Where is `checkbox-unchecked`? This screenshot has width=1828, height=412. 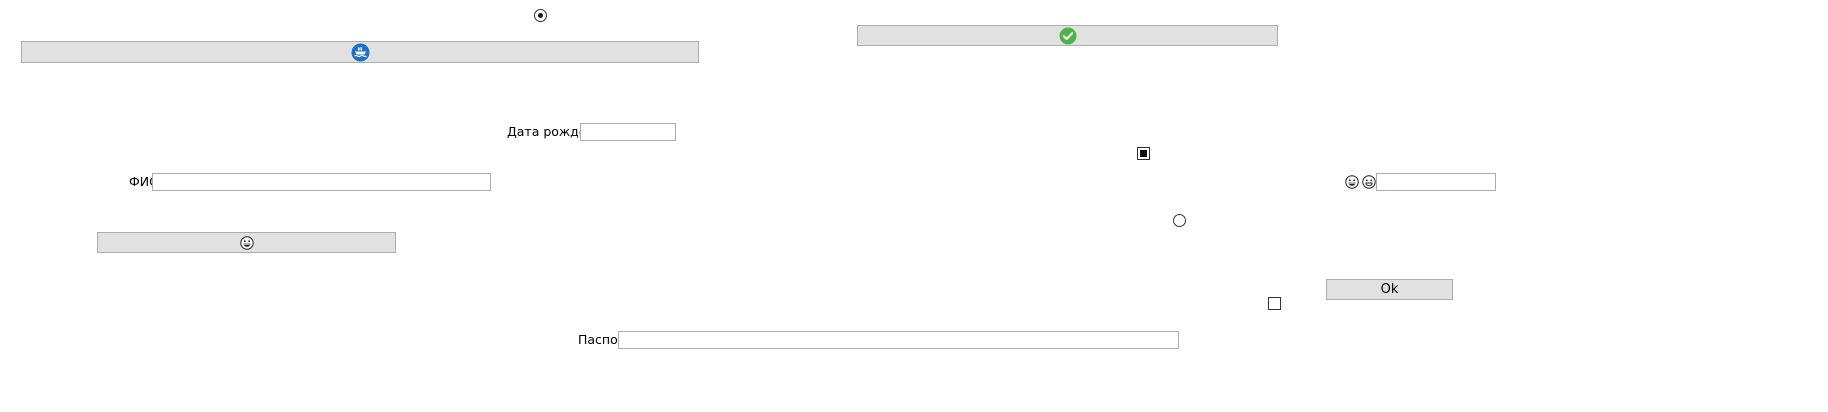 checkbox-unchecked is located at coordinates (1274, 303).